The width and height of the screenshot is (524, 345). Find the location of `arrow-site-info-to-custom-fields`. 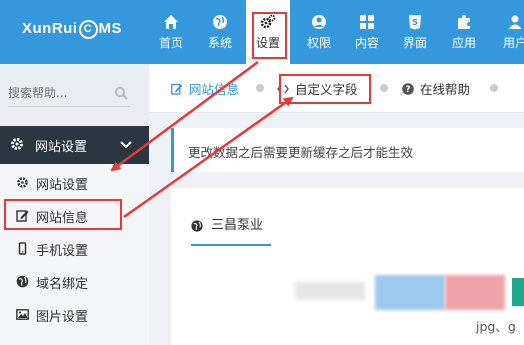

arrow-site-info-to-custom-fields is located at coordinates (208, 157).